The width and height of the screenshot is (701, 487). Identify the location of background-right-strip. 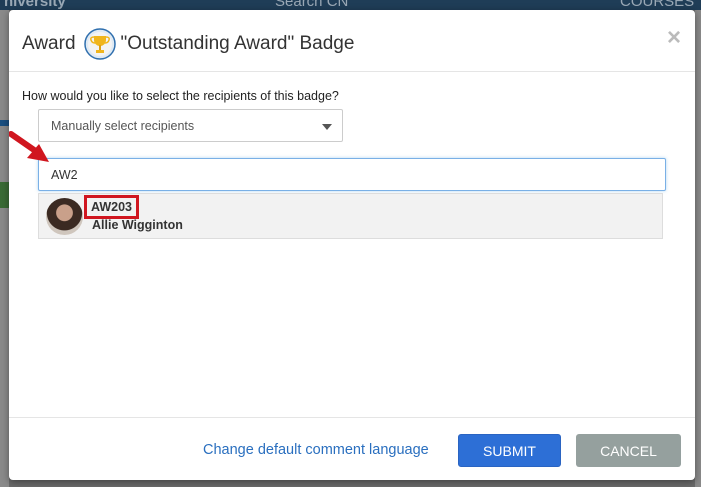
(698, 248).